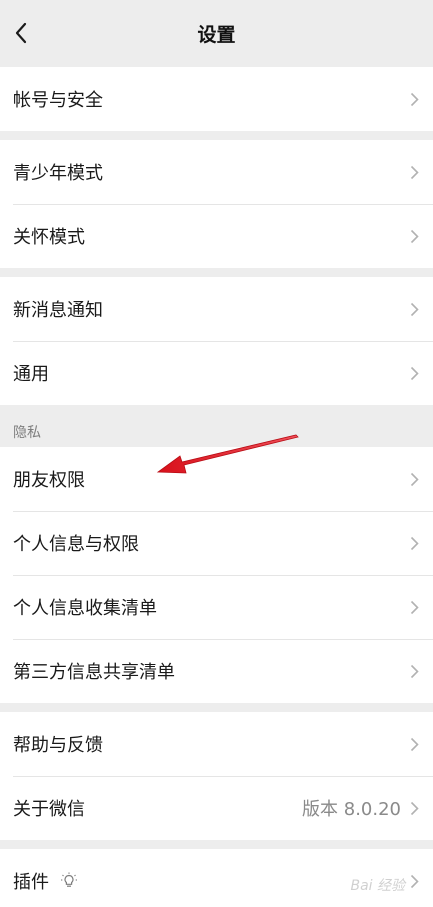 The image size is (433, 907). What do you see at coordinates (69, 881) in the screenshot?
I see `lightbulb-icon` at bounding box center [69, 881].